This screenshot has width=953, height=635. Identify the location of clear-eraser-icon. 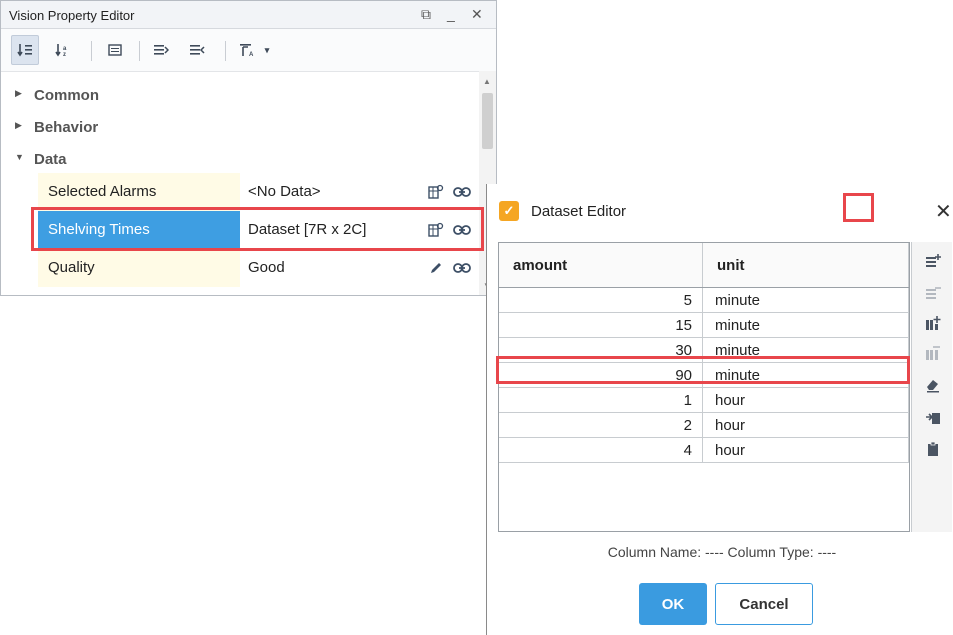
(933, 385).